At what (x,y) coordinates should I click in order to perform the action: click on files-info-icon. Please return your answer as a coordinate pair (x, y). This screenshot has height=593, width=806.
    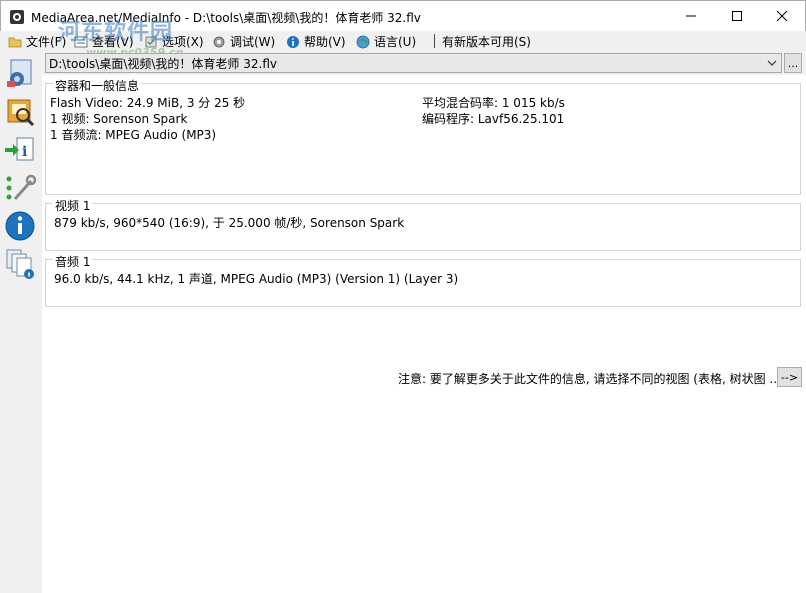
    Looking at the image, I should click on (20, 264).